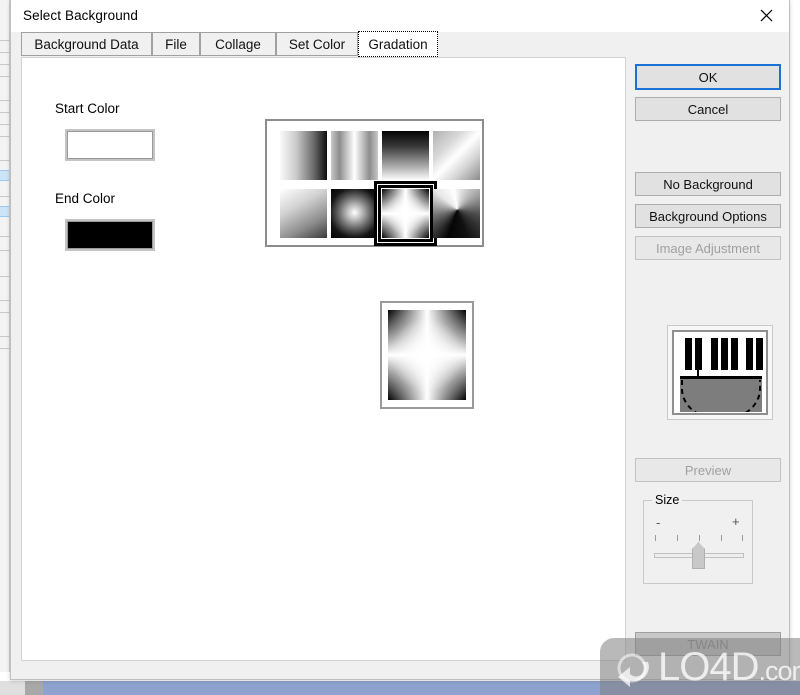  What do you see at coordinates (720, 372) in the screenshot?
I see `piano-keyboard-selection-icon` at bounding box center [720, 372].